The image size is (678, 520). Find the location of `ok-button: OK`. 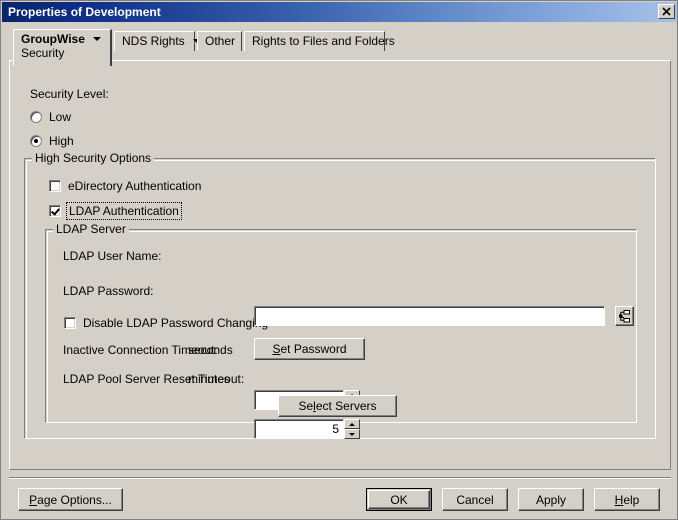

ok-button: OK is located at coordinates (399, 499).